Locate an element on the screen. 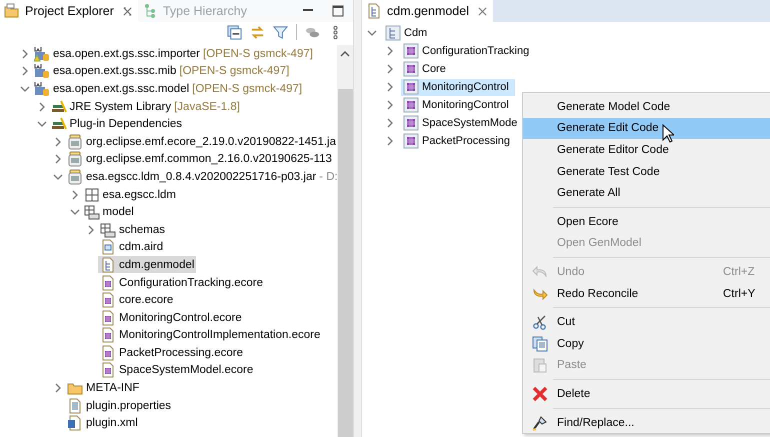 The height and width of the screenshot is (437, 770). menu-item: Generate Edit Code is located at coordinates (646, 129).